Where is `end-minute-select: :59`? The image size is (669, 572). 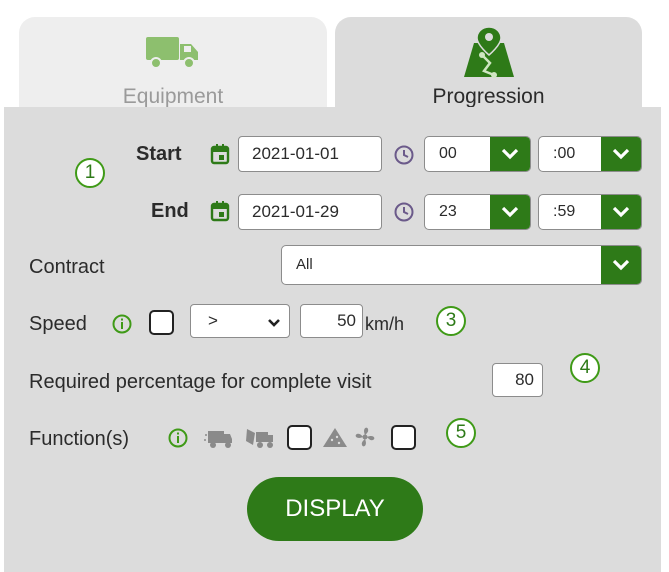 end-minute-select: :59 is located at coordinates (590, 212).